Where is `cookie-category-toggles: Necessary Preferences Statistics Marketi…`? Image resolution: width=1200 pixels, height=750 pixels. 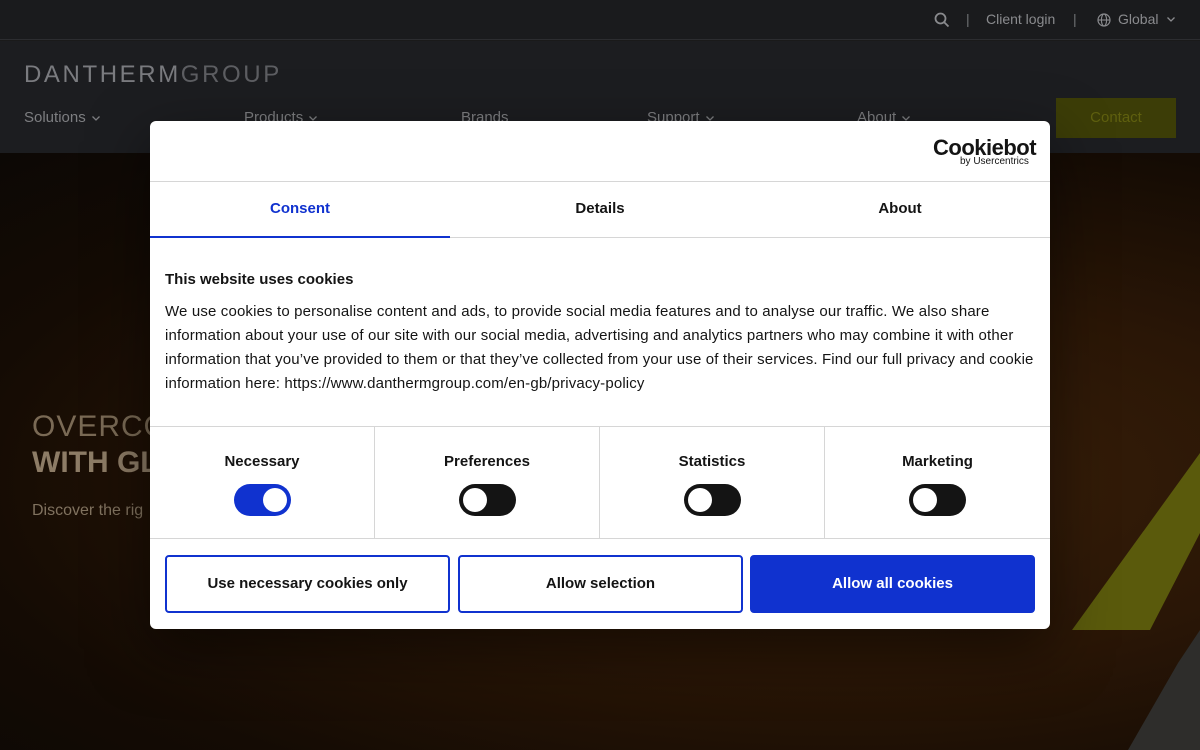 cookie-category-toggles: Necessary Preferences Statistics Marketi… is located at coordinates (600, 482).